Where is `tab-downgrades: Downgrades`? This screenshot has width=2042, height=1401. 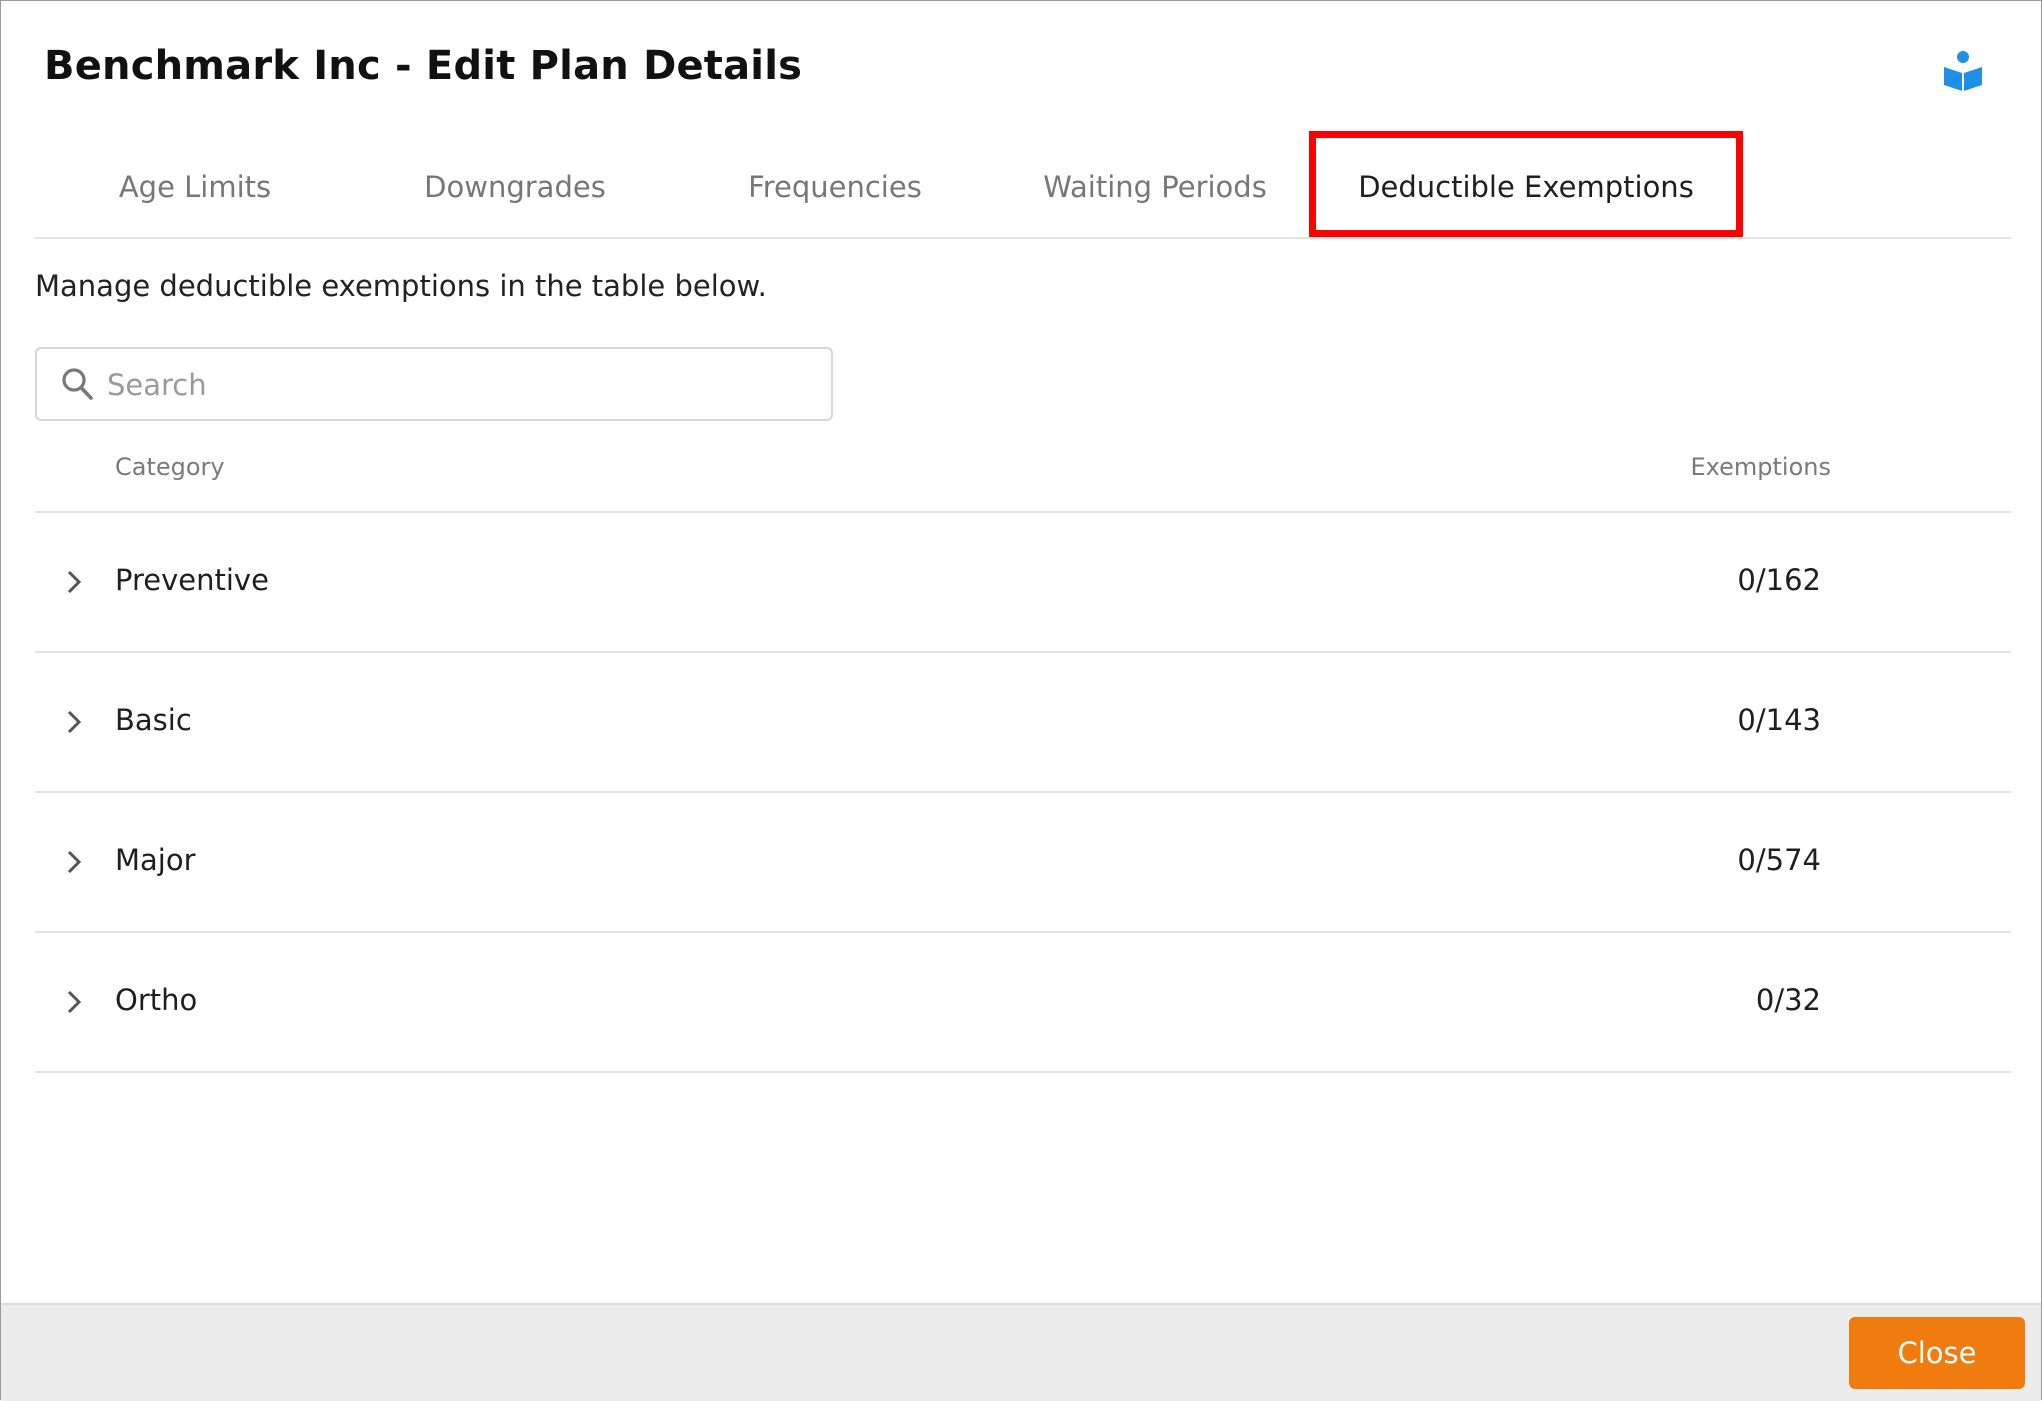
tab-downgrades: Downgrades is located at coordinates (515, 183).